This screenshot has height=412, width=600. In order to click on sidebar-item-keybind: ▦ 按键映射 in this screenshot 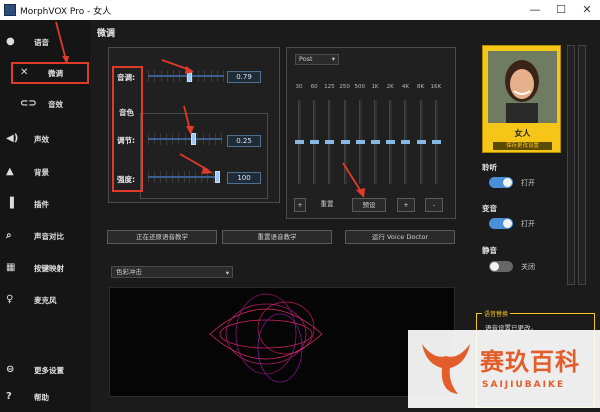, I will do `click(45, 268)`.